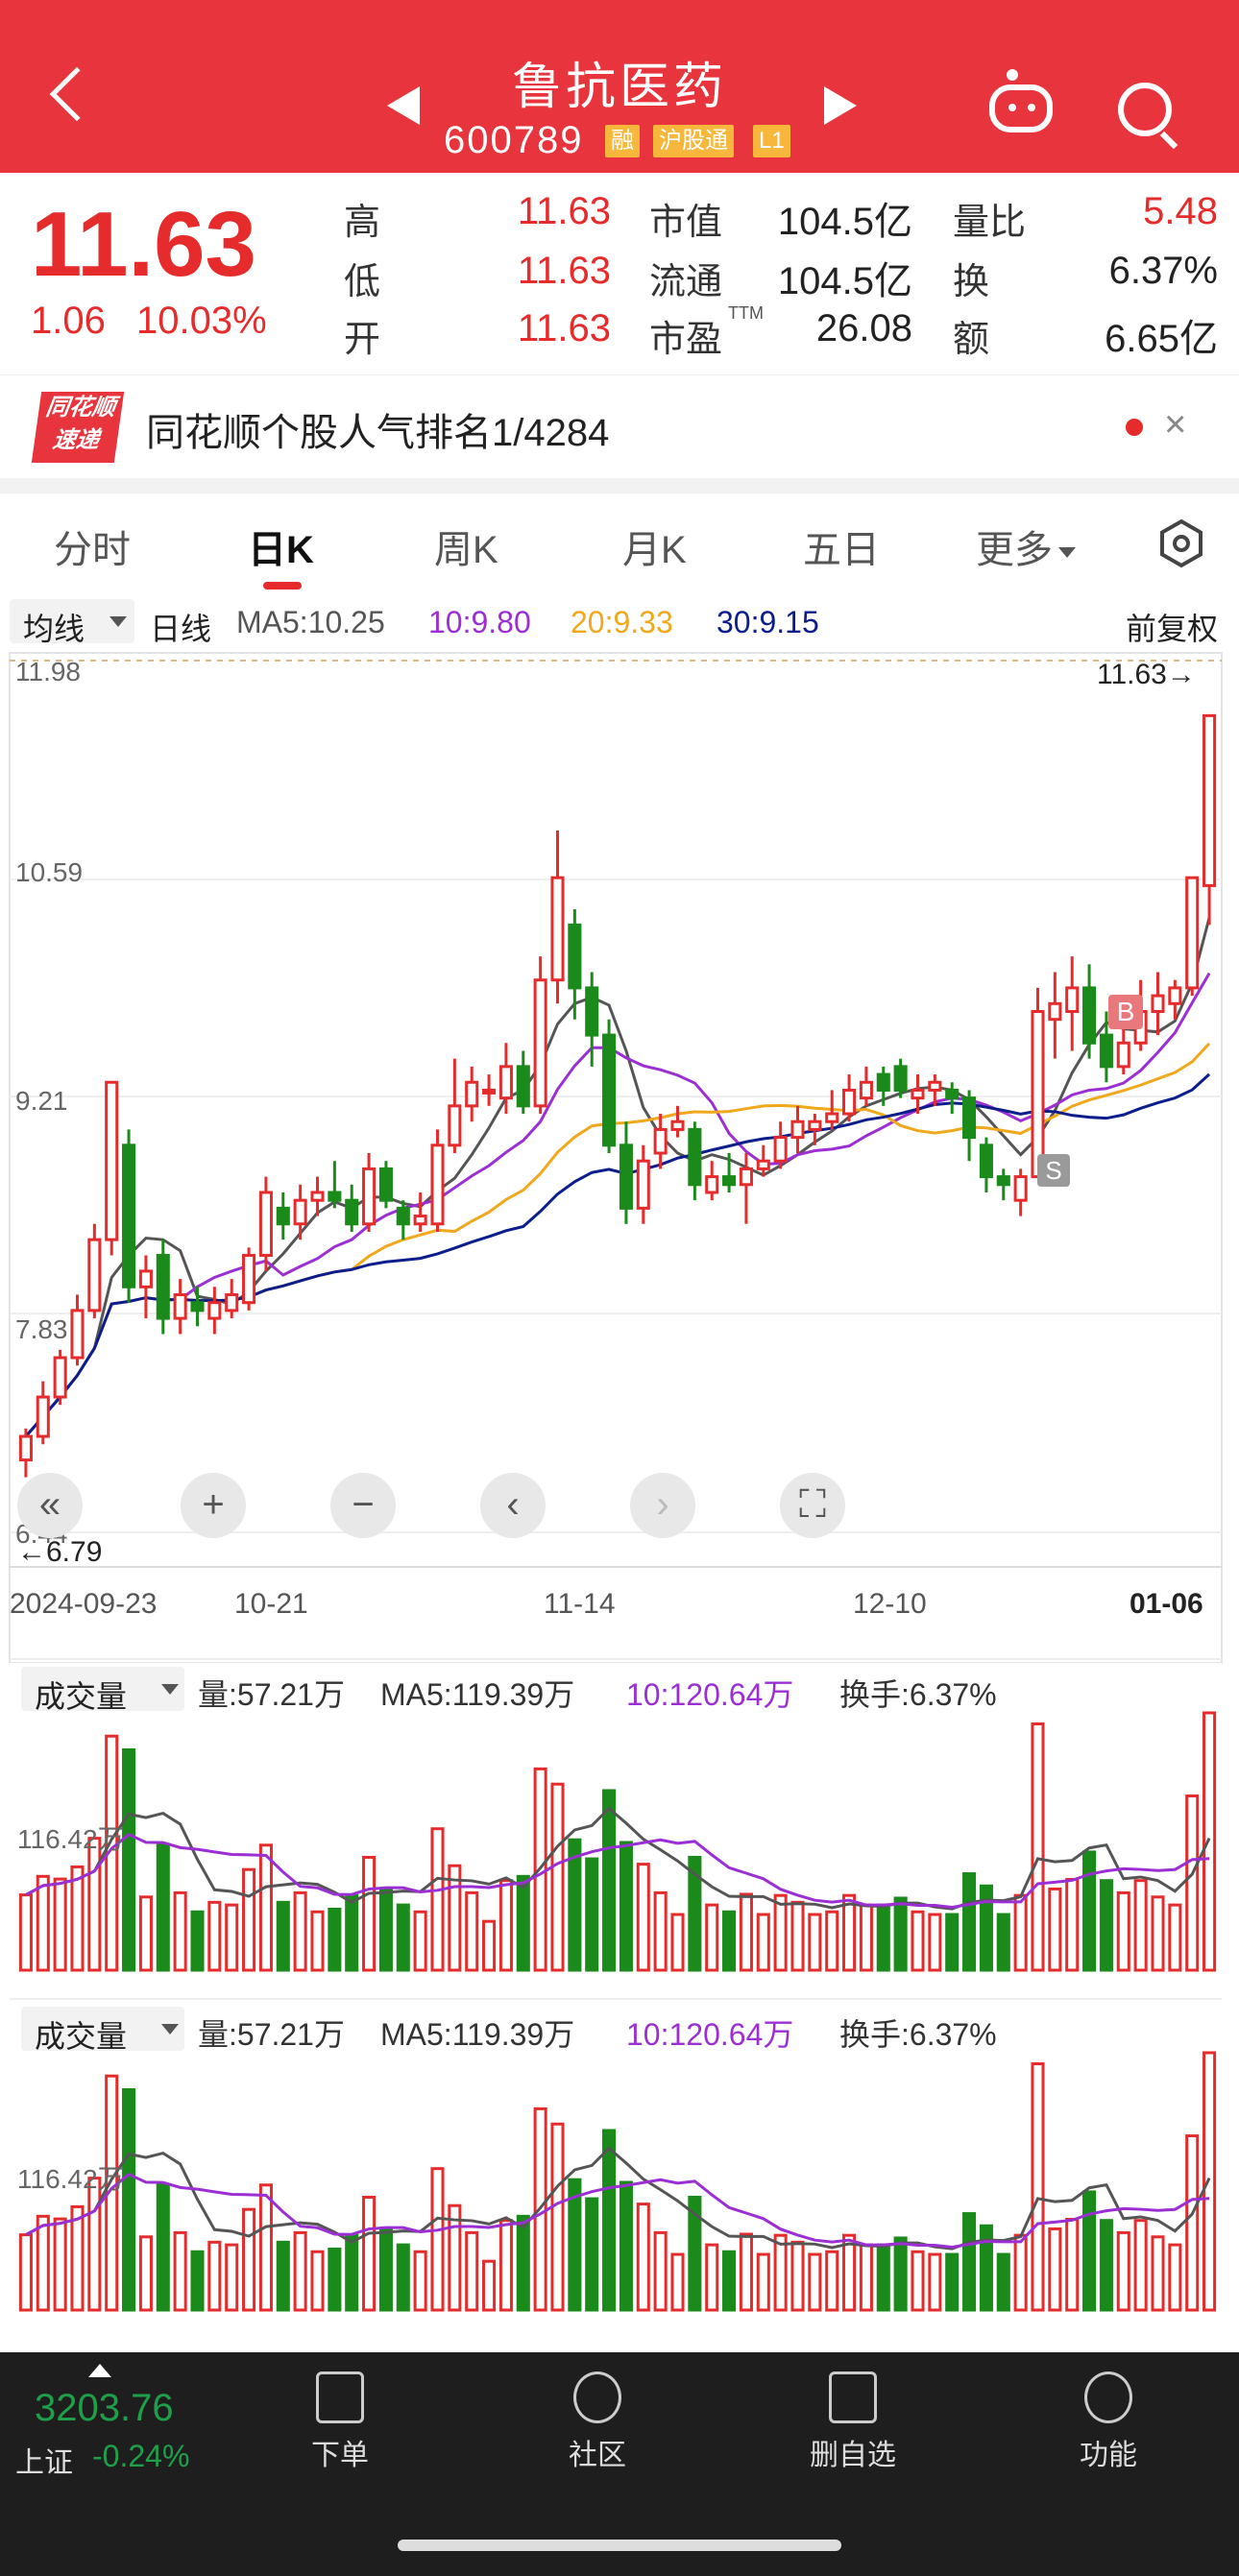  What do you see at coordinates (686, 223) in the screenshot?
I see `label-market-cap: 市值` at bounding box center [686, 223].